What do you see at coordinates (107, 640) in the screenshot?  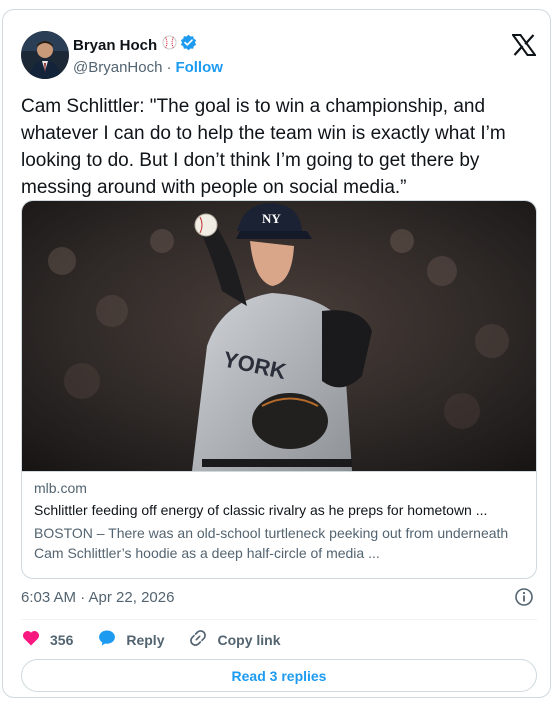 I see `reply-bubble-icon` at bounding box center [107, 640].